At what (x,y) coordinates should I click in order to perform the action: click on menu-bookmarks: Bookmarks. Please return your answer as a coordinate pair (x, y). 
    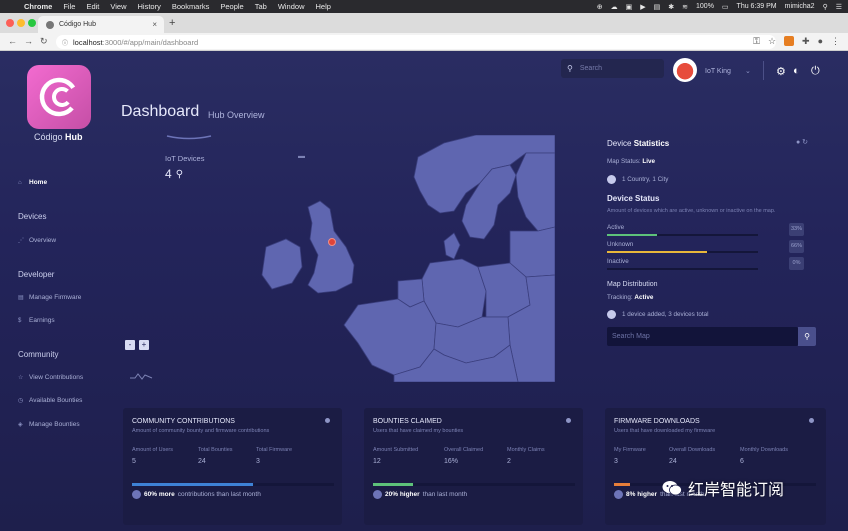
    Looking at the image, I should click on (191, 6).